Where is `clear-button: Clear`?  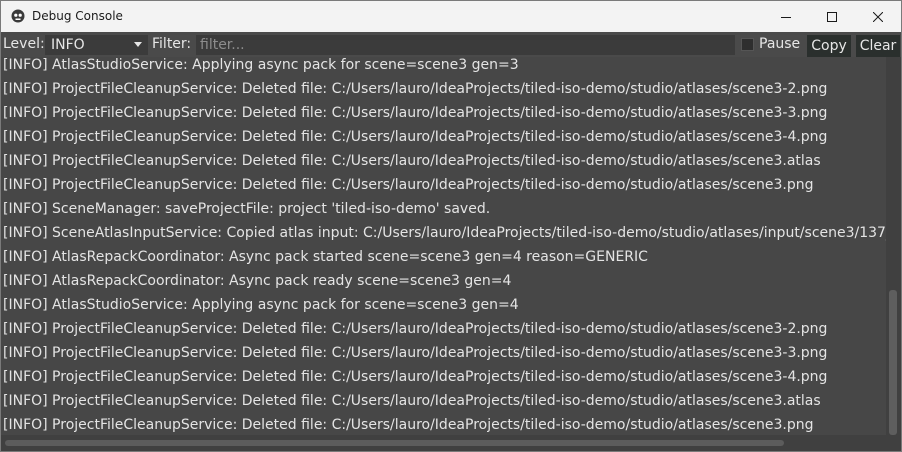 clear-button: Clear is located at coordinates (878, 46).